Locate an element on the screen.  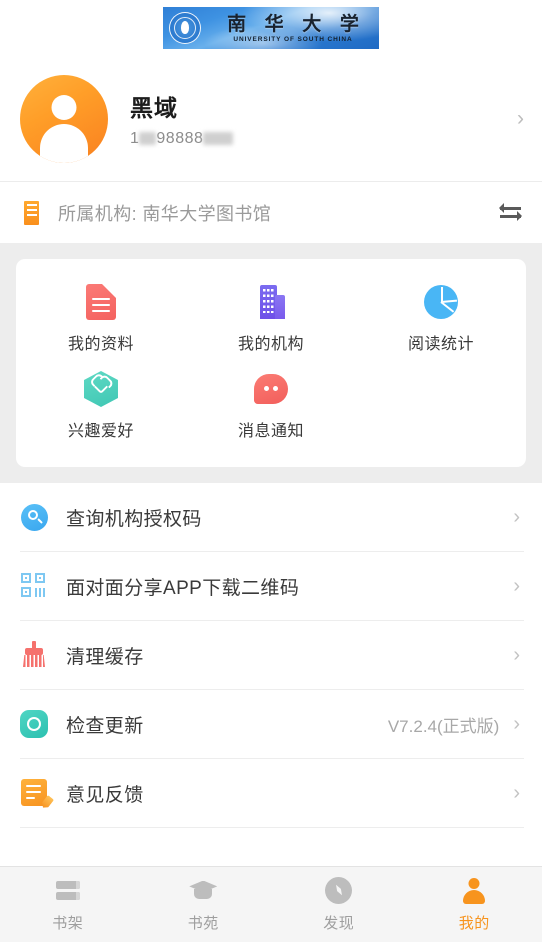
emblem-mark is located at coordinates (185, 27).